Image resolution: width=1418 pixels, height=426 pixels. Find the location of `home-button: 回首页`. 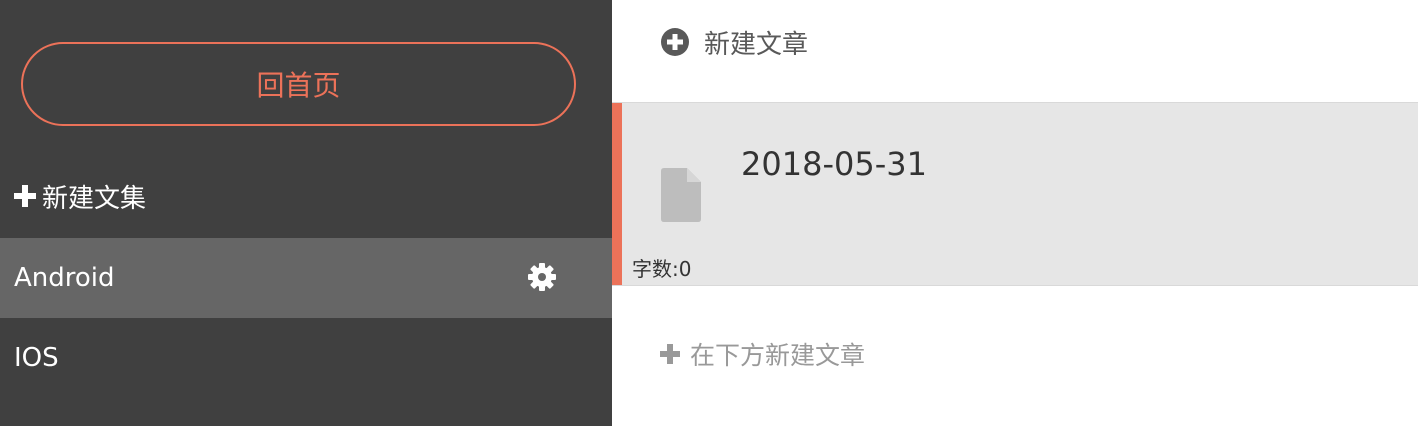

home-button: 回首页 is located at coordinates (298, 84).